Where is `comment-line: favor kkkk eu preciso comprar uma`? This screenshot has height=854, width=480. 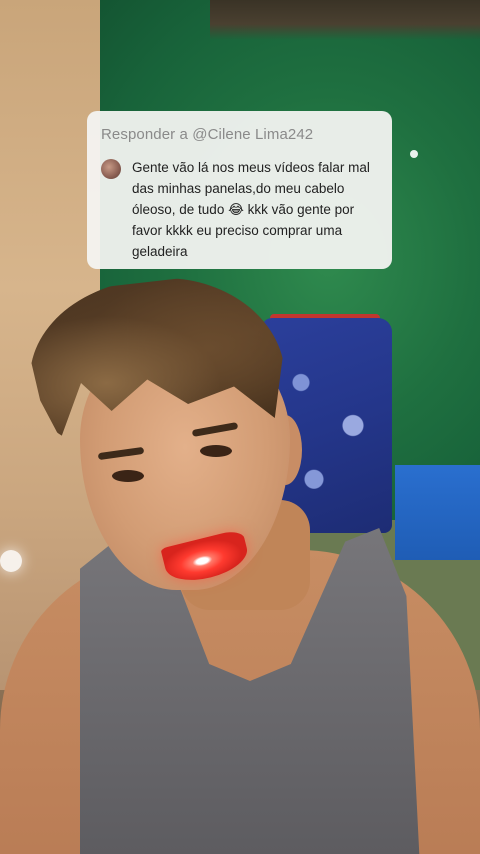 comment-line: favor kkkk eu preciso comprar uma is located at coordinates (237, 230).